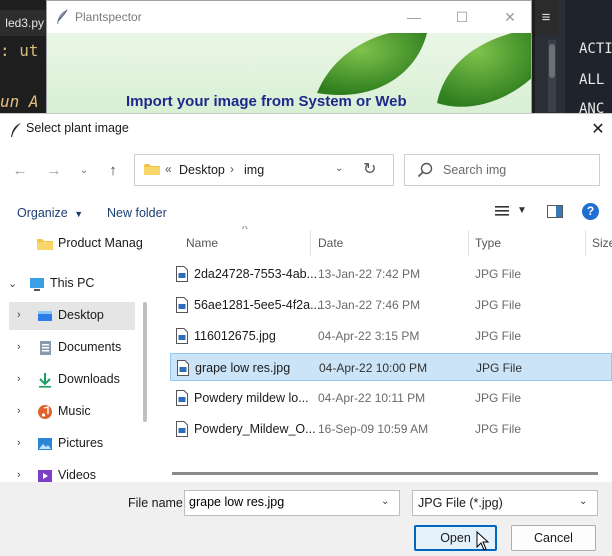 This screenshot has width=612, height=556. I want to click on horizontal-scrollbar, so click(385, 473).